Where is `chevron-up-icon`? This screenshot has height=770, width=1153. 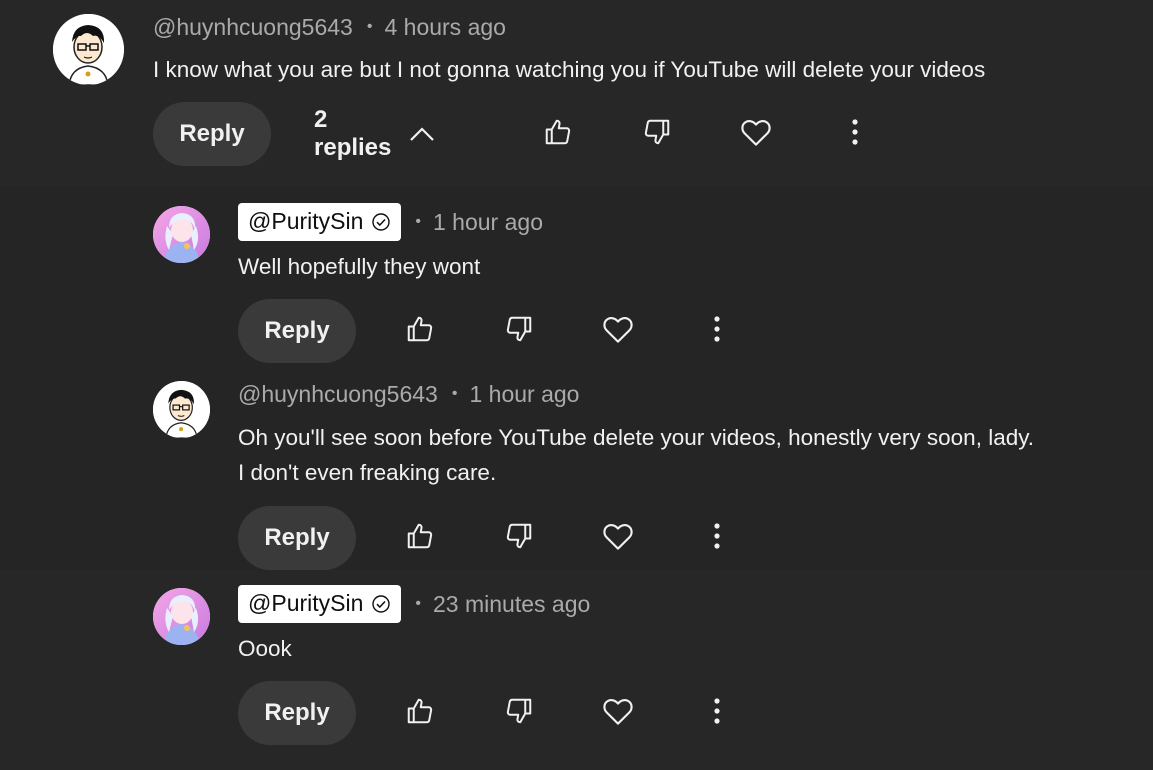
chevron-up-icon is located at coordinates (422, 134).